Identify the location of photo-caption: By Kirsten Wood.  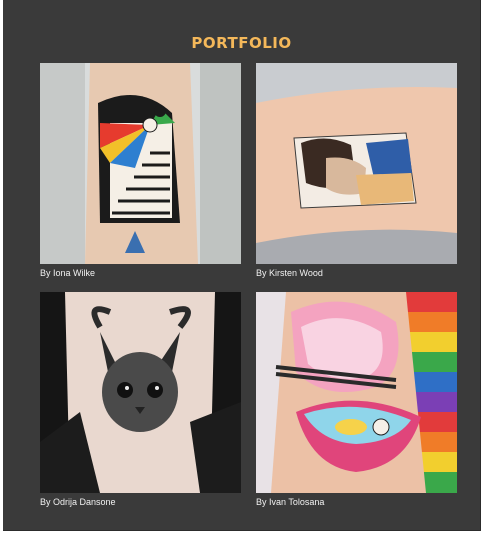
(289, 273).